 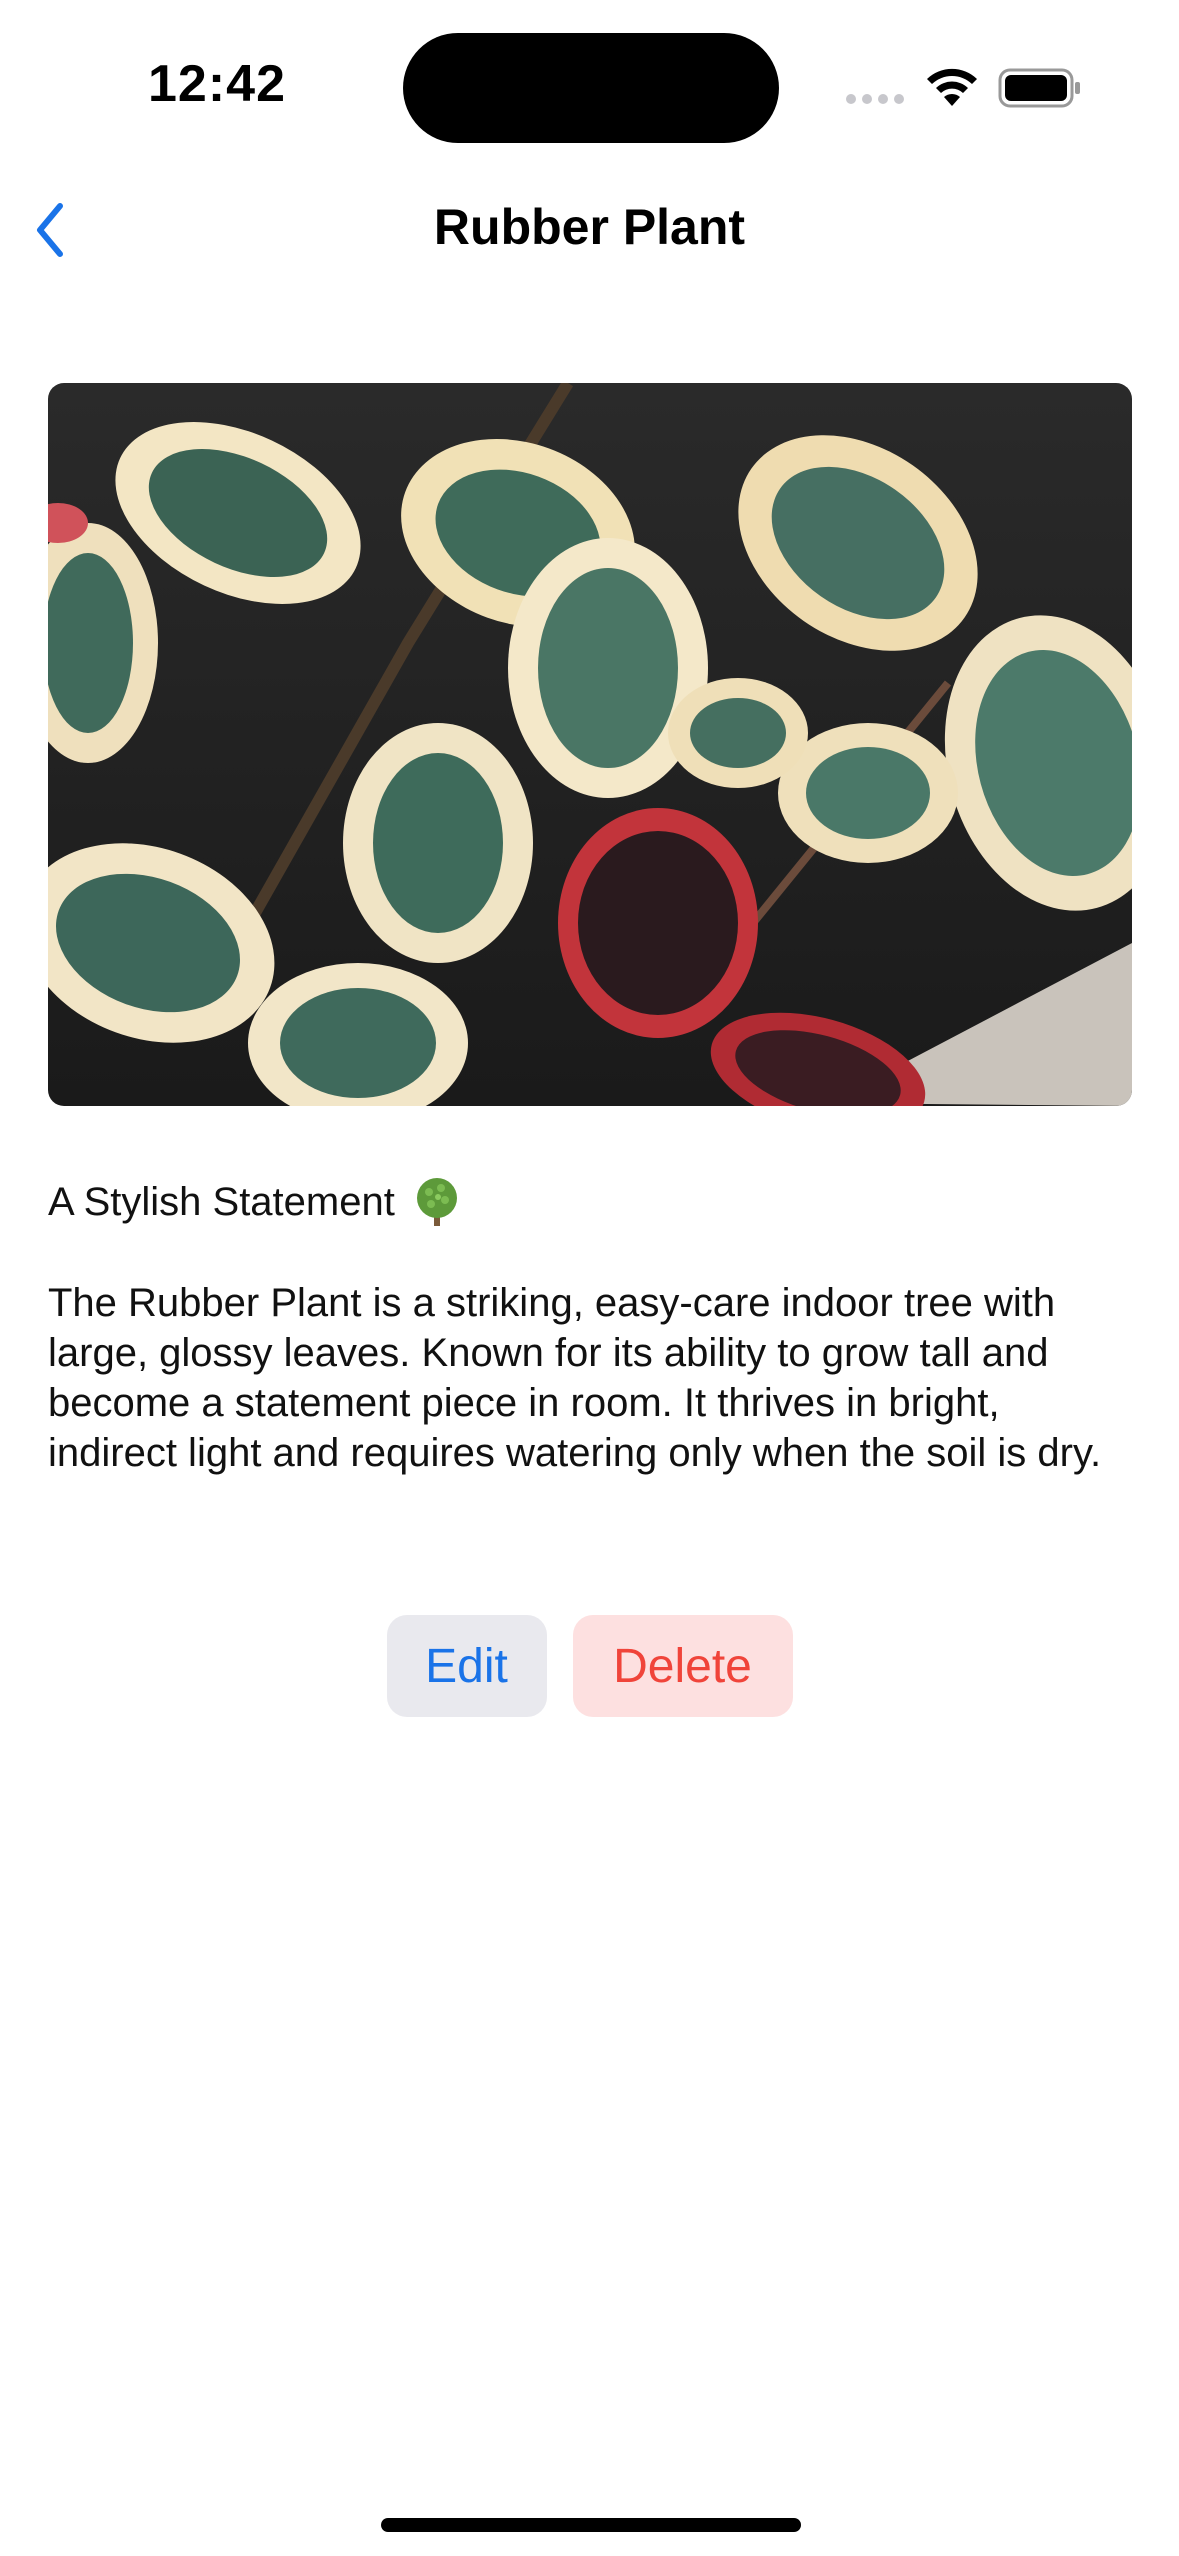 What do you see at coordinates (466, 1666) in the screenshot?
I see `edit-button: Edit` at bounding box center [466, 1666].